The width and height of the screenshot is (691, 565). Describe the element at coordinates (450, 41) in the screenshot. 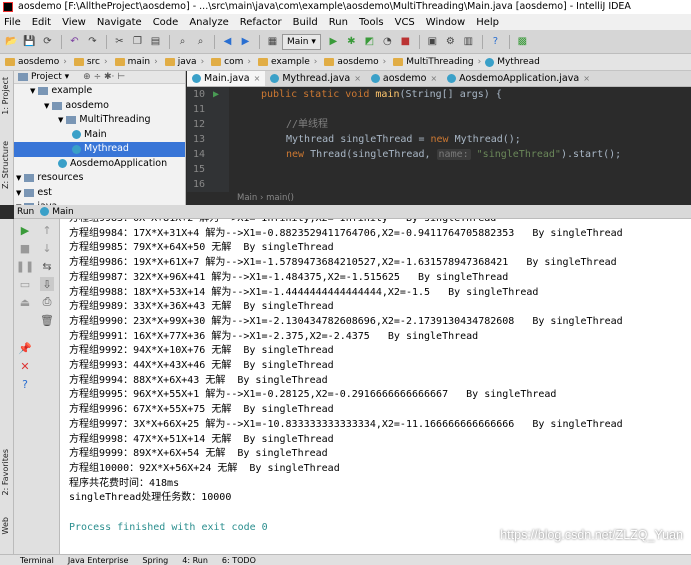

I see `settings-icon: ⚙` at that location.